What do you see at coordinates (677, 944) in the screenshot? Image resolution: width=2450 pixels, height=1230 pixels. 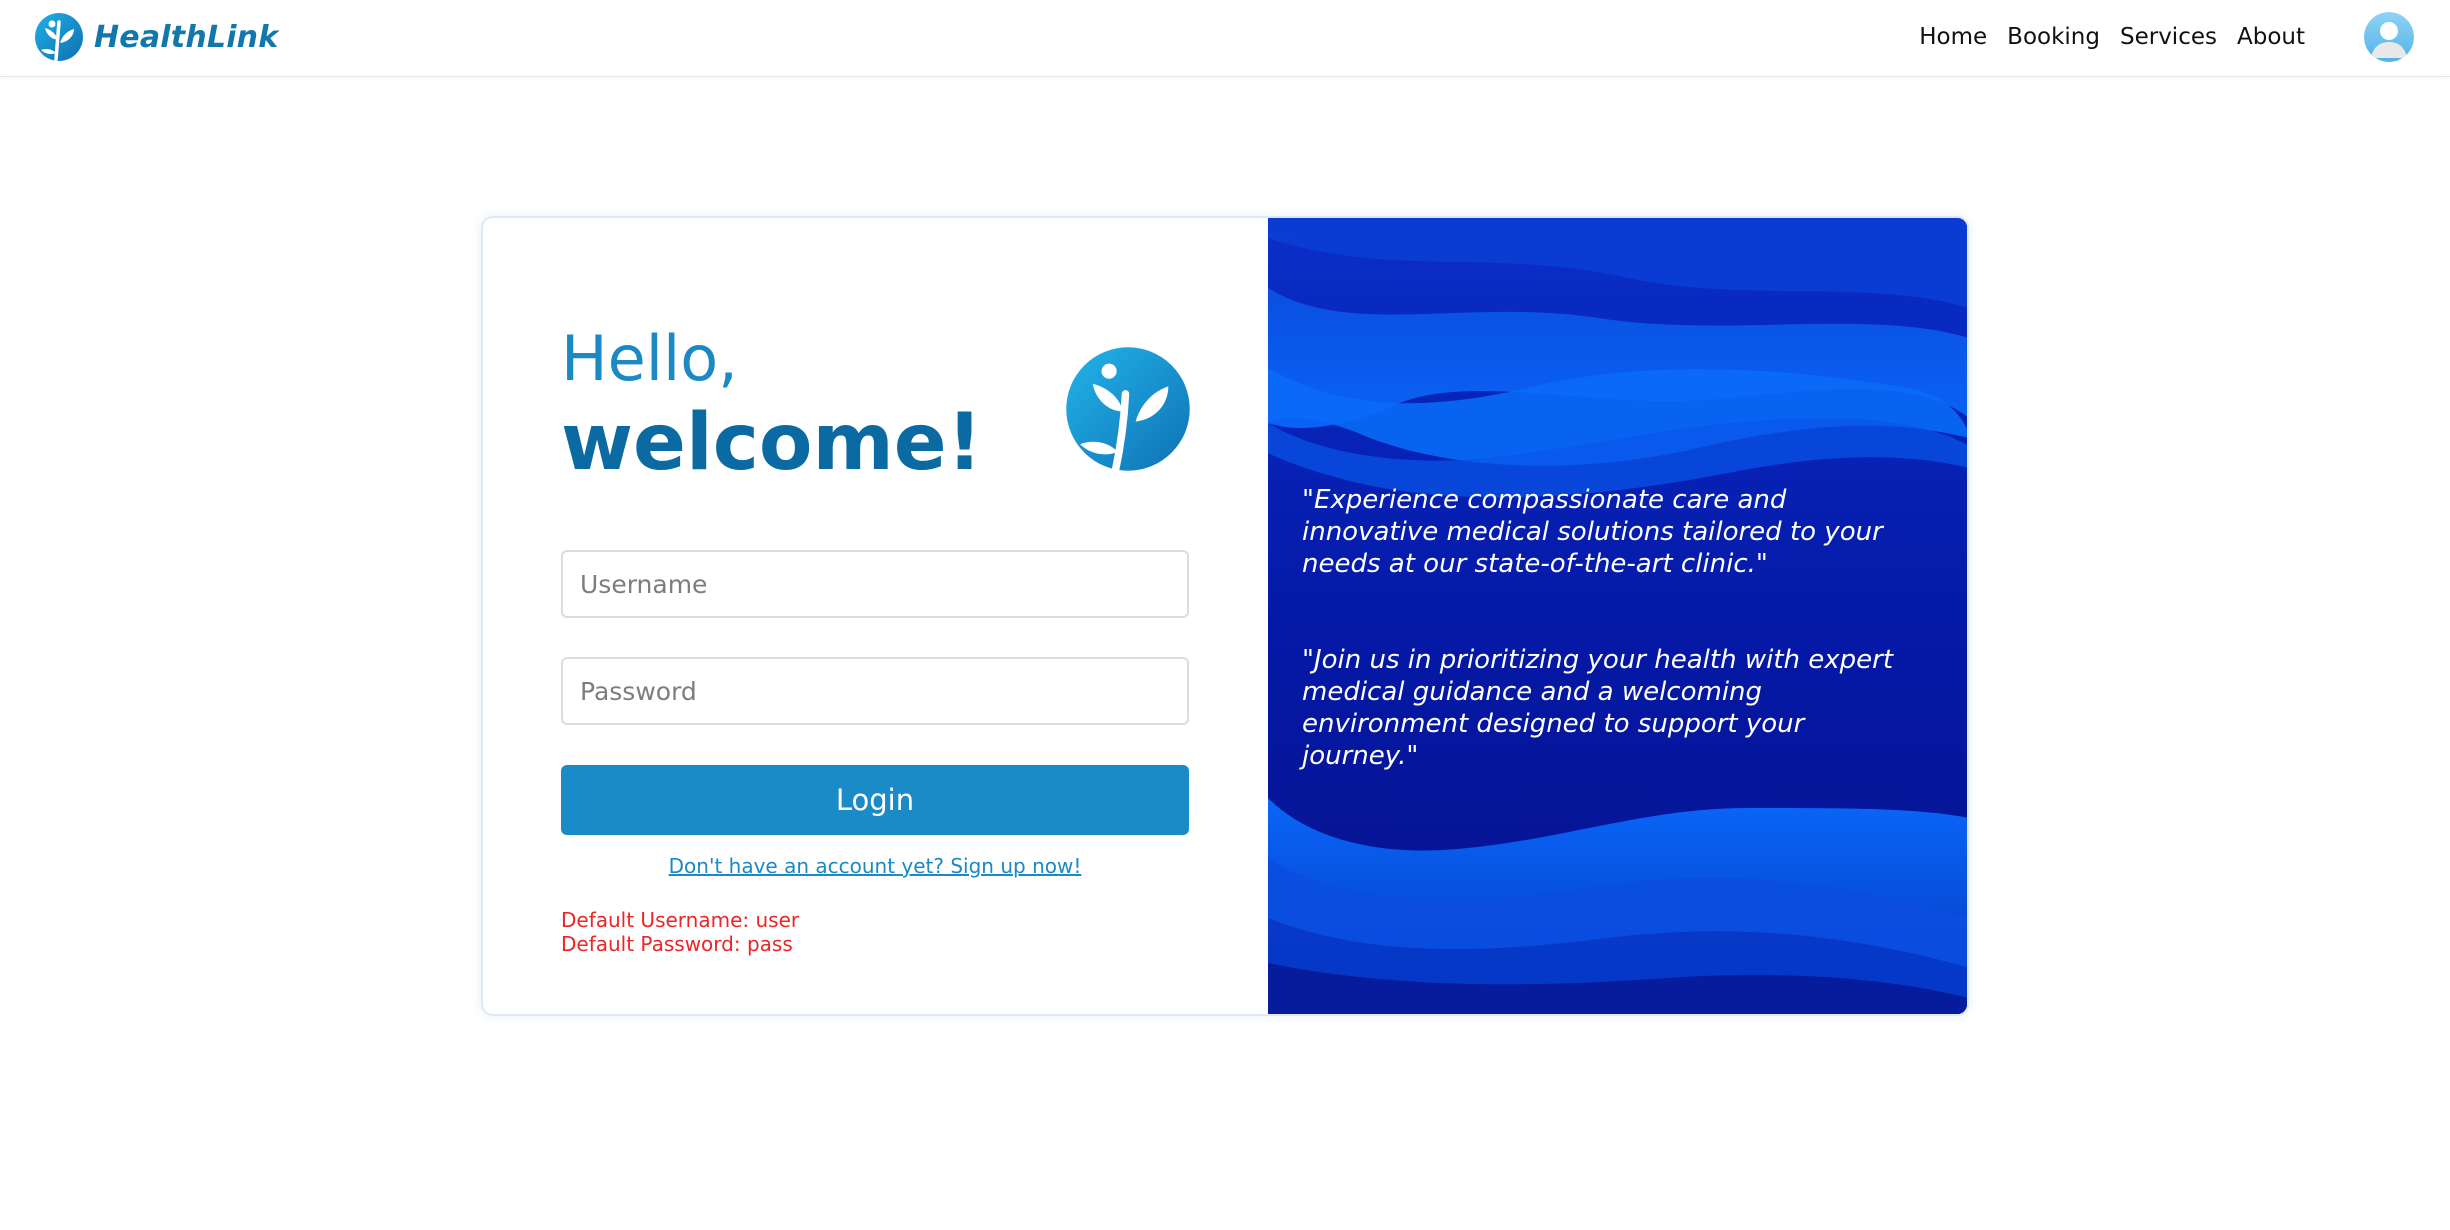 I see `default-password-text: Default Password: pass` at bounding box center [677, 944].